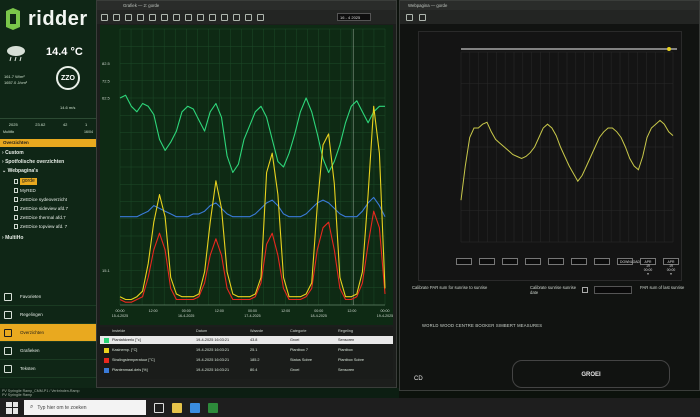 The image size is (700, 417). Describe the element at coordinates (41, 208) in the screenshot. I see `tree-subitem: ZeEDice sideview afd.7` at that location.